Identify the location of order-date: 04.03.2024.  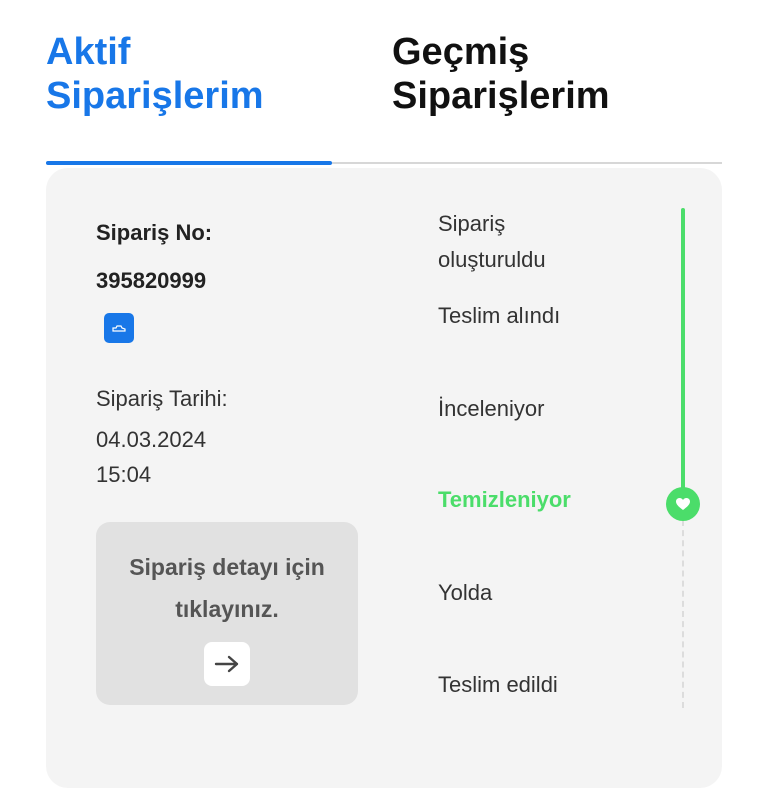
(151, 439).